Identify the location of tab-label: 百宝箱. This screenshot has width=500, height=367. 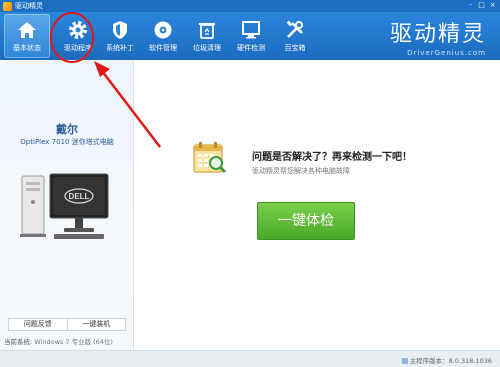
(295, 48).